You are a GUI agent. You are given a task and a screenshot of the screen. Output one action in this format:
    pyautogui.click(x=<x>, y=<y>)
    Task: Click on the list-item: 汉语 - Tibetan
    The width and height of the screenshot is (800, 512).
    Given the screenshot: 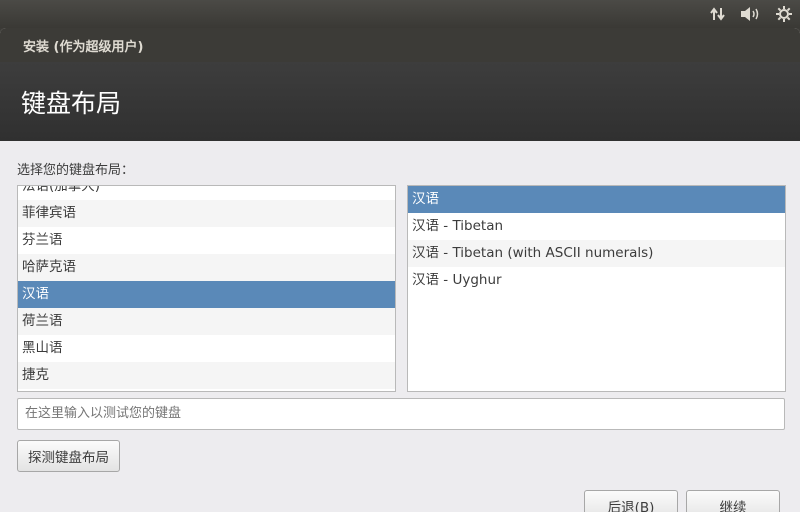 What is the action you would take?
    pyautogui.click(x=596, y=226)
    